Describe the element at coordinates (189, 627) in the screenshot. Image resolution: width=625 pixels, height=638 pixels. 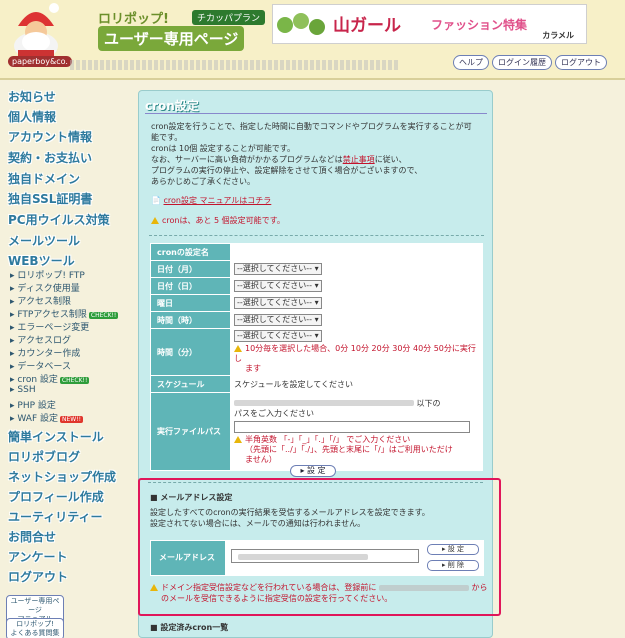
I see `cron-list-header: ■ 設定済みcron一覧` at that location.